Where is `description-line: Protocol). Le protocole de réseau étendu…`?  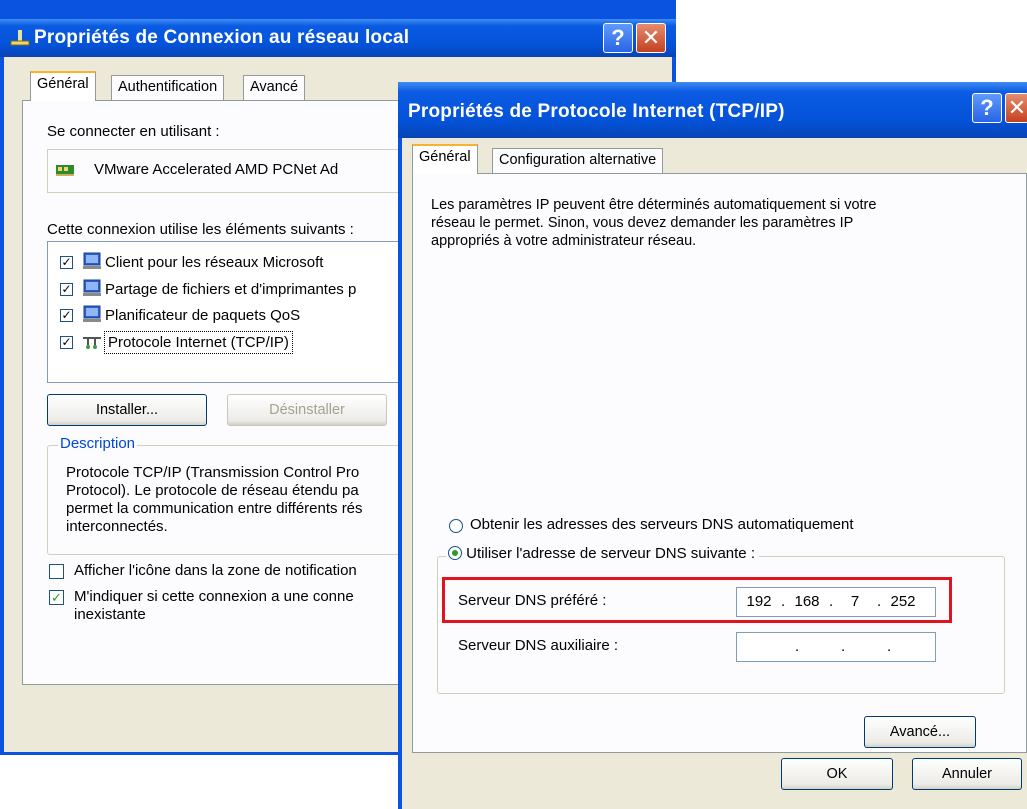 description-line: Protocol). Le protocole de réseau étendu… is located at coordinates (212, 490).